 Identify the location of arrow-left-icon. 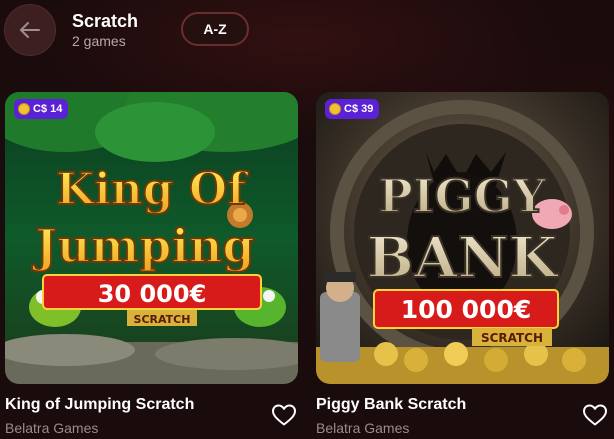
(30, 30).